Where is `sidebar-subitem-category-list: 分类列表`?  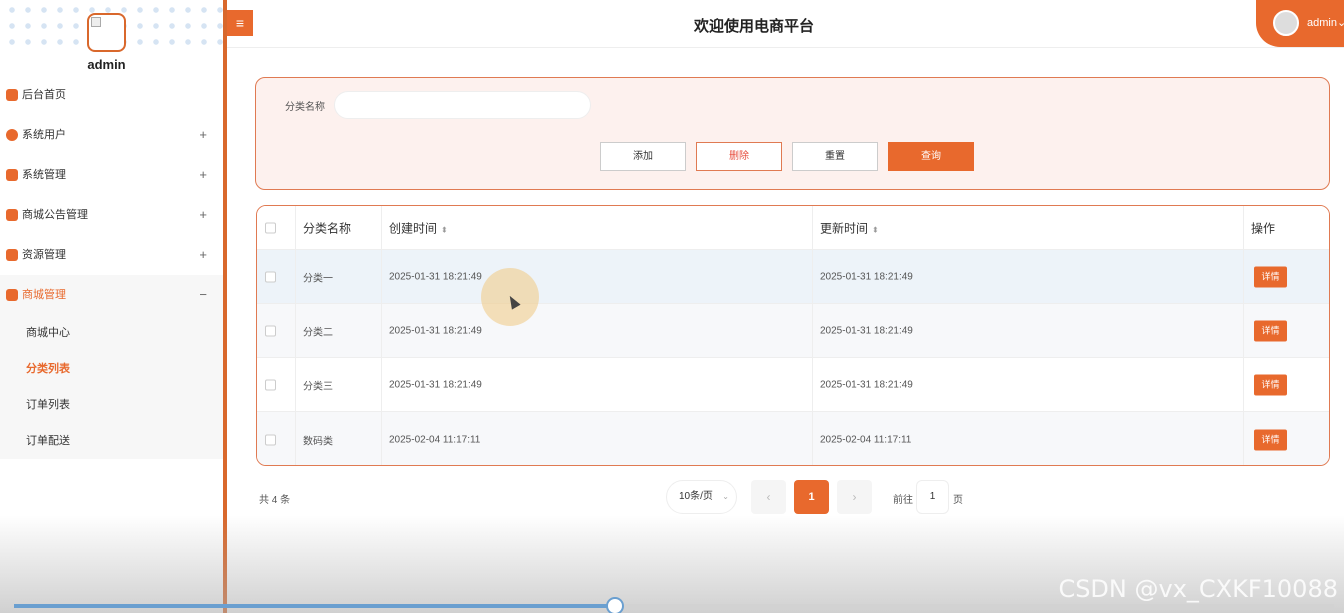
sidebar-subitem-category-list: 分类列表 is located at coordinates (111, 369).